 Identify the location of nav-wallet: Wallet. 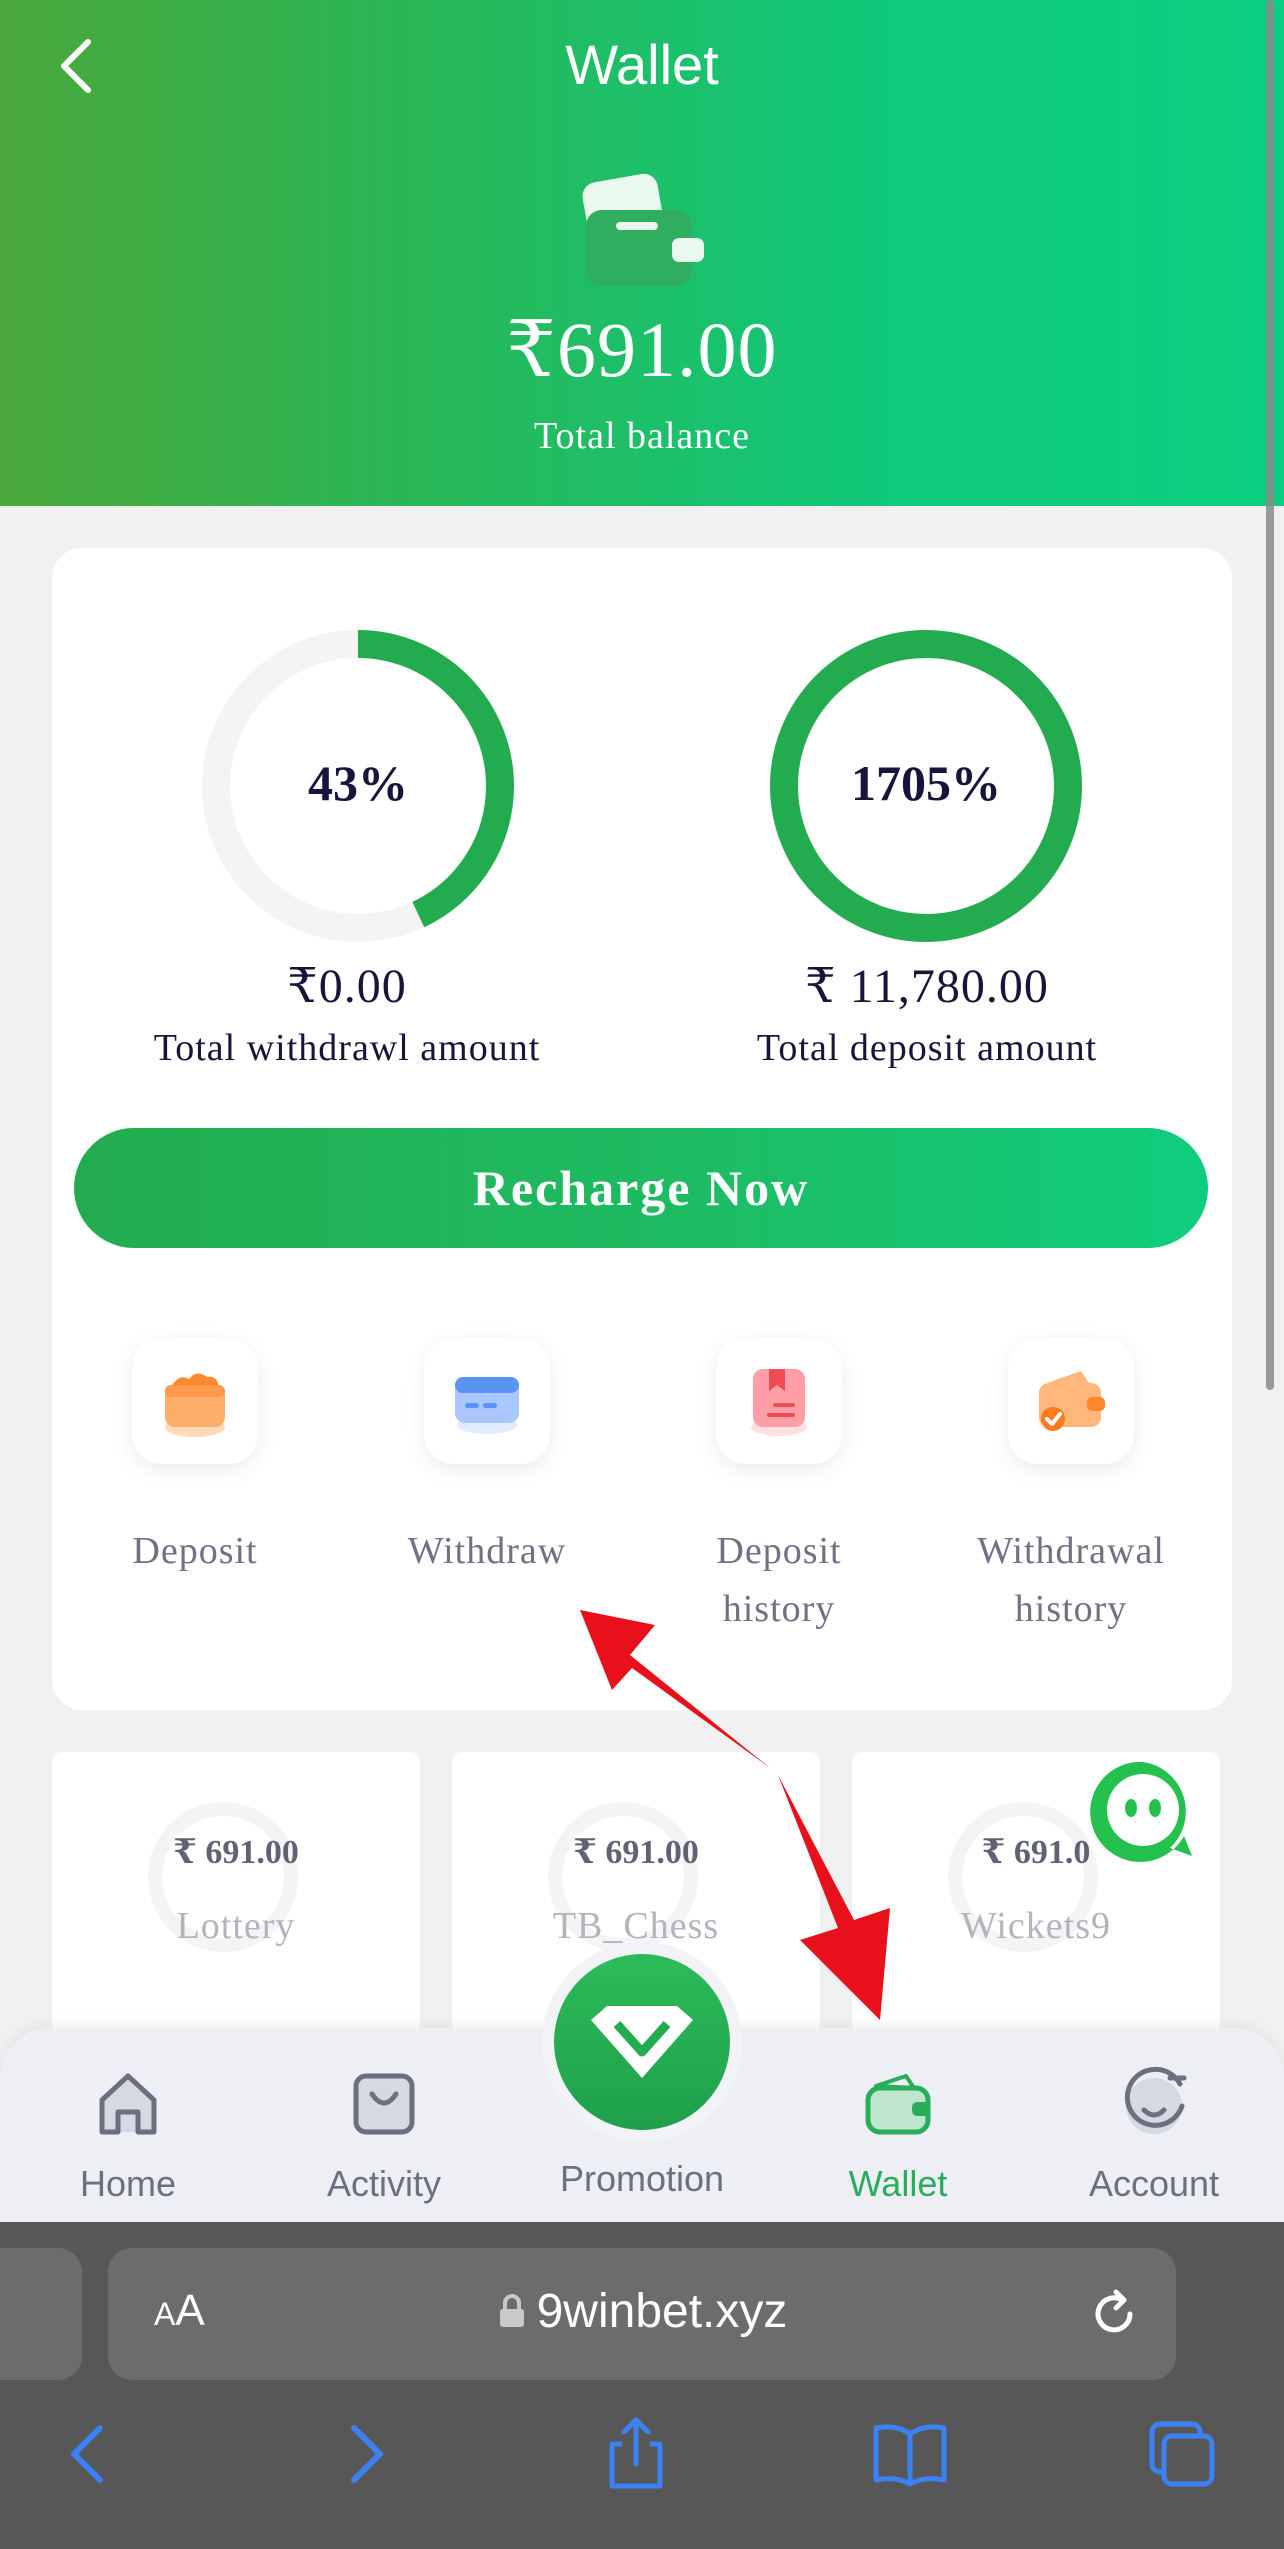
(898, 2134).